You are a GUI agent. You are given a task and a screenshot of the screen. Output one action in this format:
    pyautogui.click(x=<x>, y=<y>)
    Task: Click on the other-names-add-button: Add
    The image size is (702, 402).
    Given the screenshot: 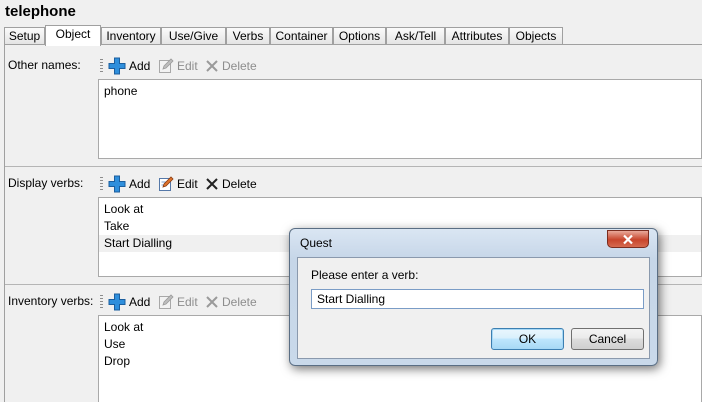 What is the action you would take?
    pyautogui.click(x=129, y=66)
    